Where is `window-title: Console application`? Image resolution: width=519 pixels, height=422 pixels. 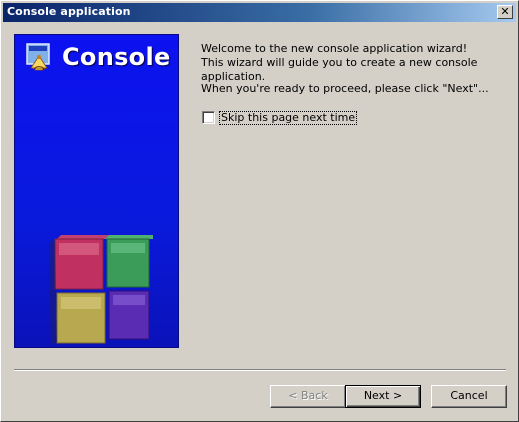 window-title: Console application is located at coordinates (69, 11).